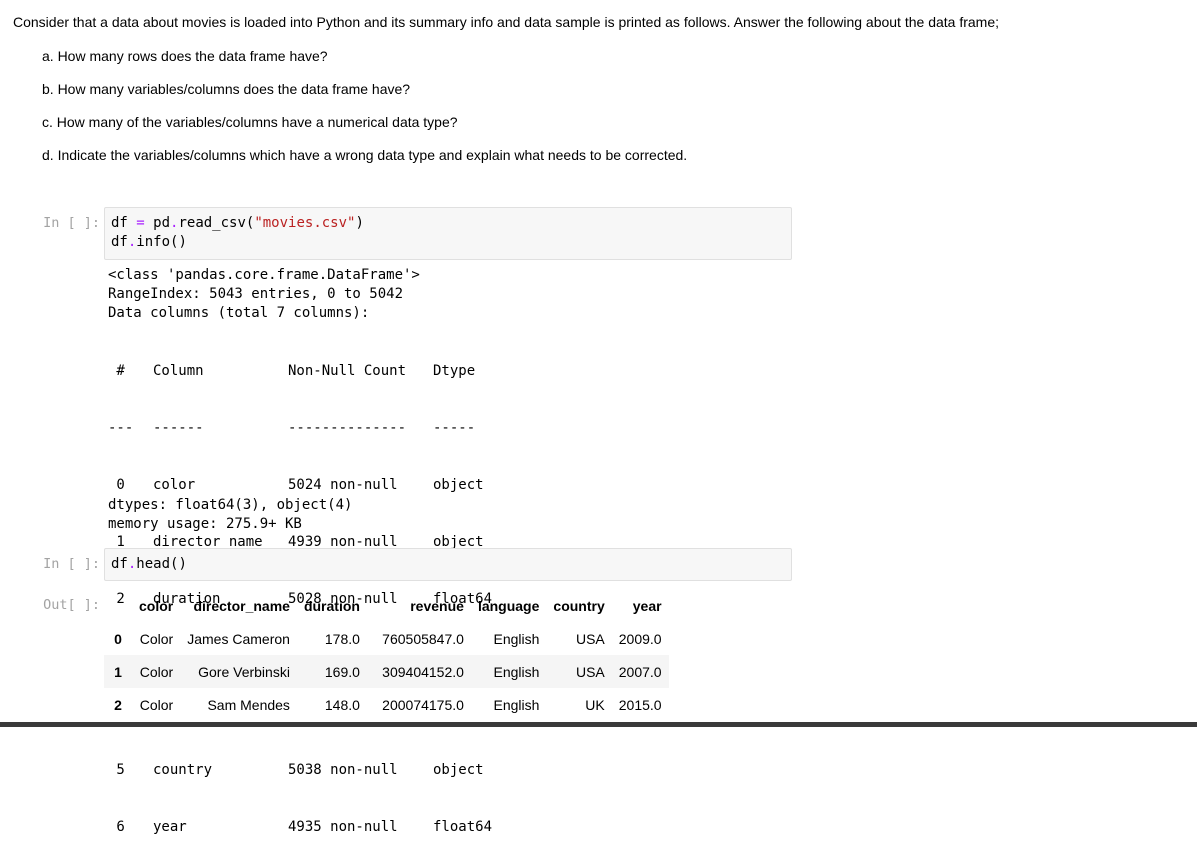 The width and height of the screenshot is (1197, 856). I want to click on cell1-prompt: In [ ]:, so click(71, 223).